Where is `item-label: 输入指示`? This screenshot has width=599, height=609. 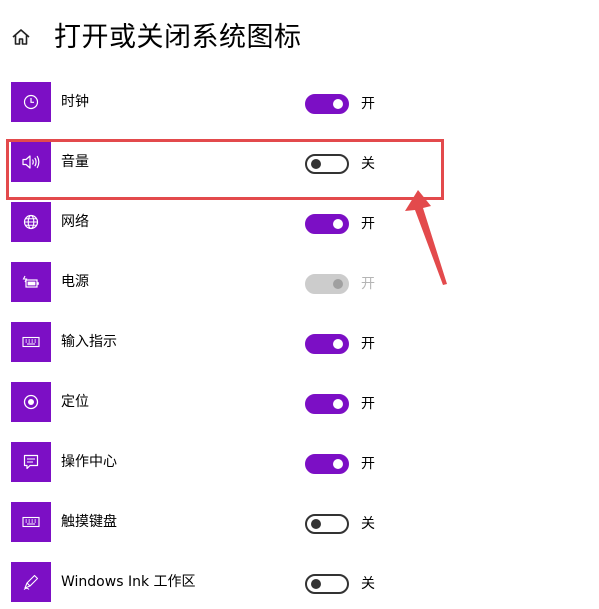
item-label: 输入指示 is located at coordinates (89, 342).